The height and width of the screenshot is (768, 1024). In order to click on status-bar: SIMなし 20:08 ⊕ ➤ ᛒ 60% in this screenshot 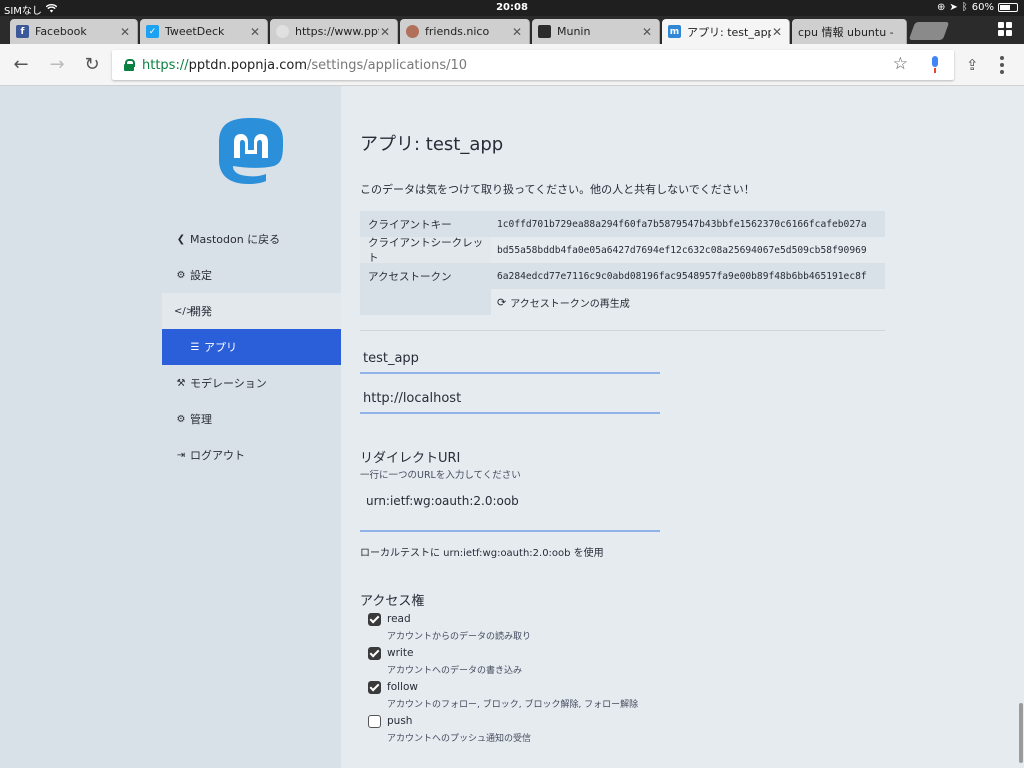, I will do `click(512, 8)`.